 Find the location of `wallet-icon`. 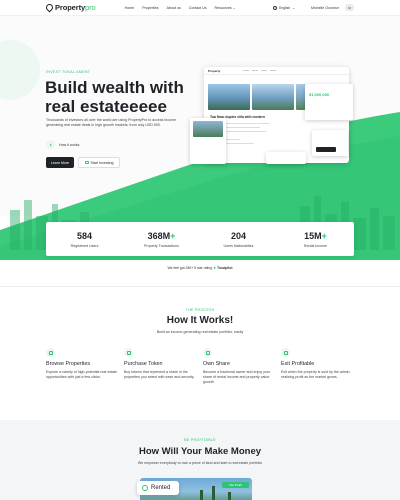

wallet-icon is located at coordinates (86, 162).